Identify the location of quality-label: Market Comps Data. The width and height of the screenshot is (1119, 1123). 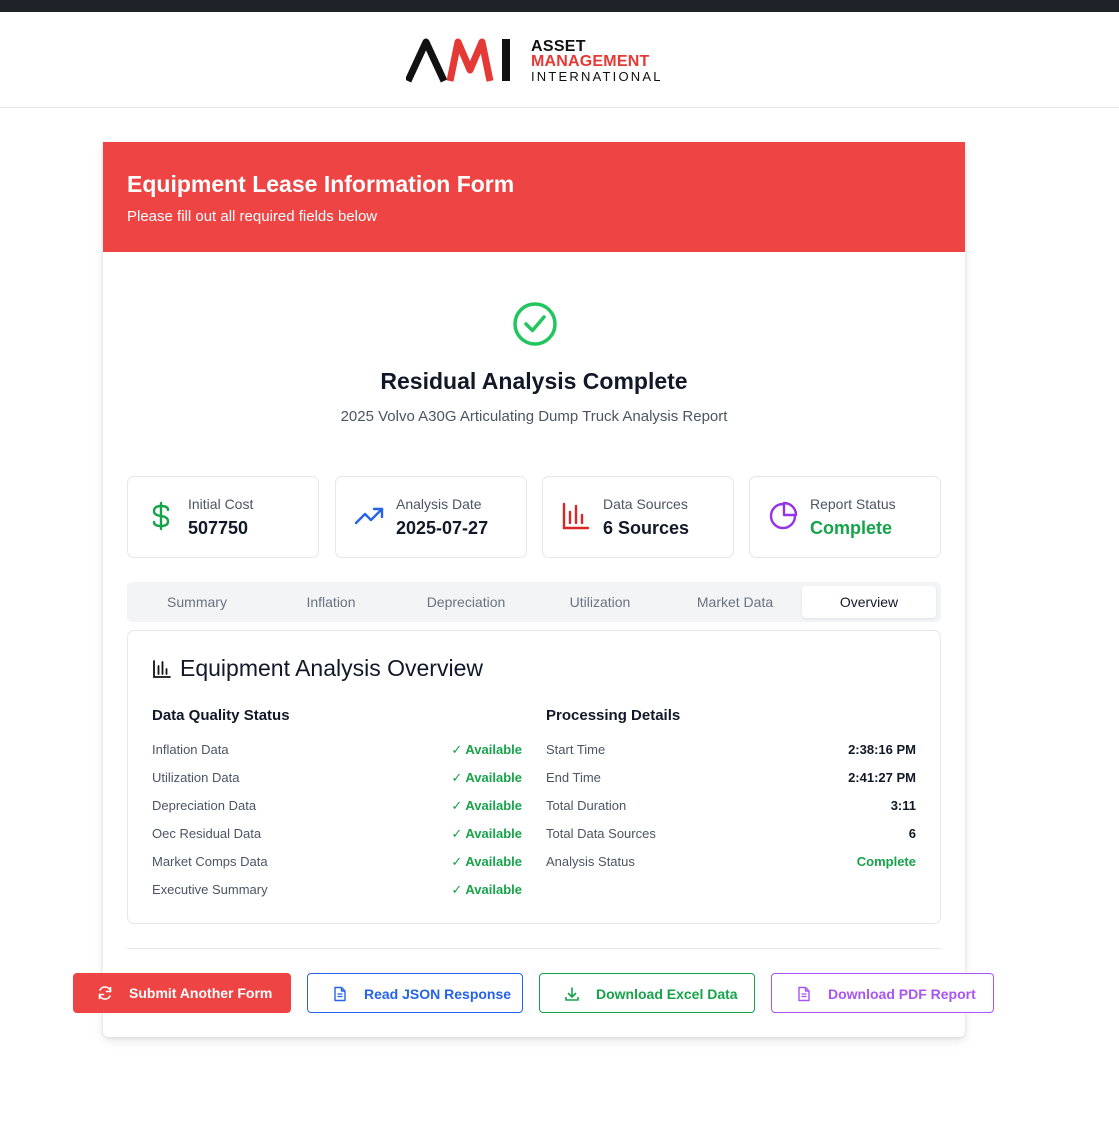
(210, 861).